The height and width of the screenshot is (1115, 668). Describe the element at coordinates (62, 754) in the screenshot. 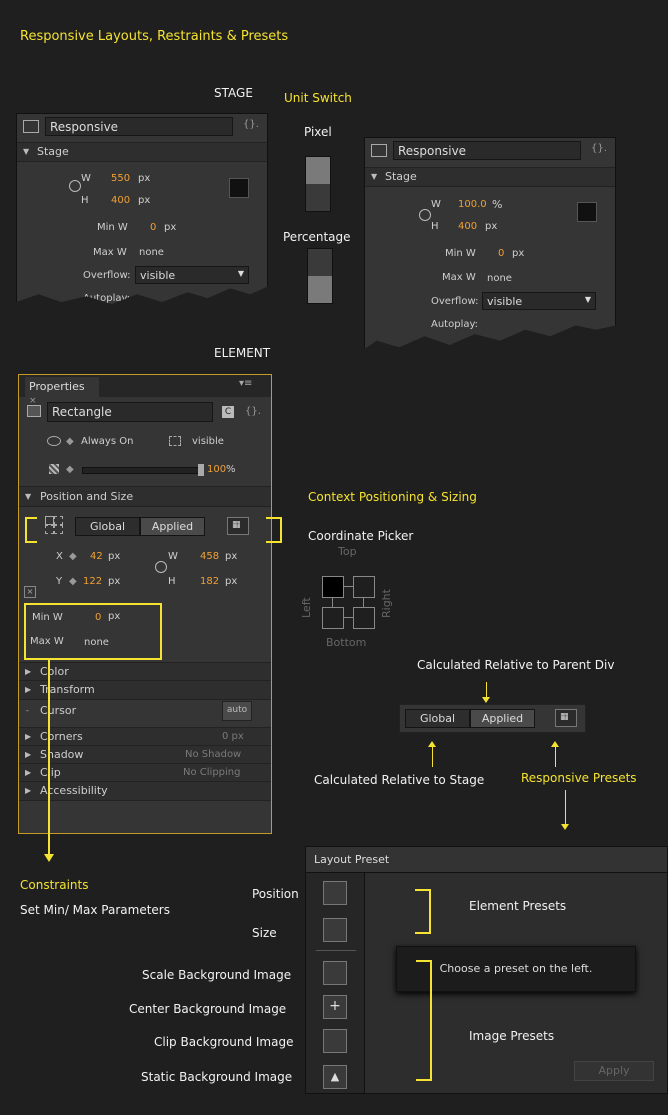

I see `shadow-label: Shadow` at that location.